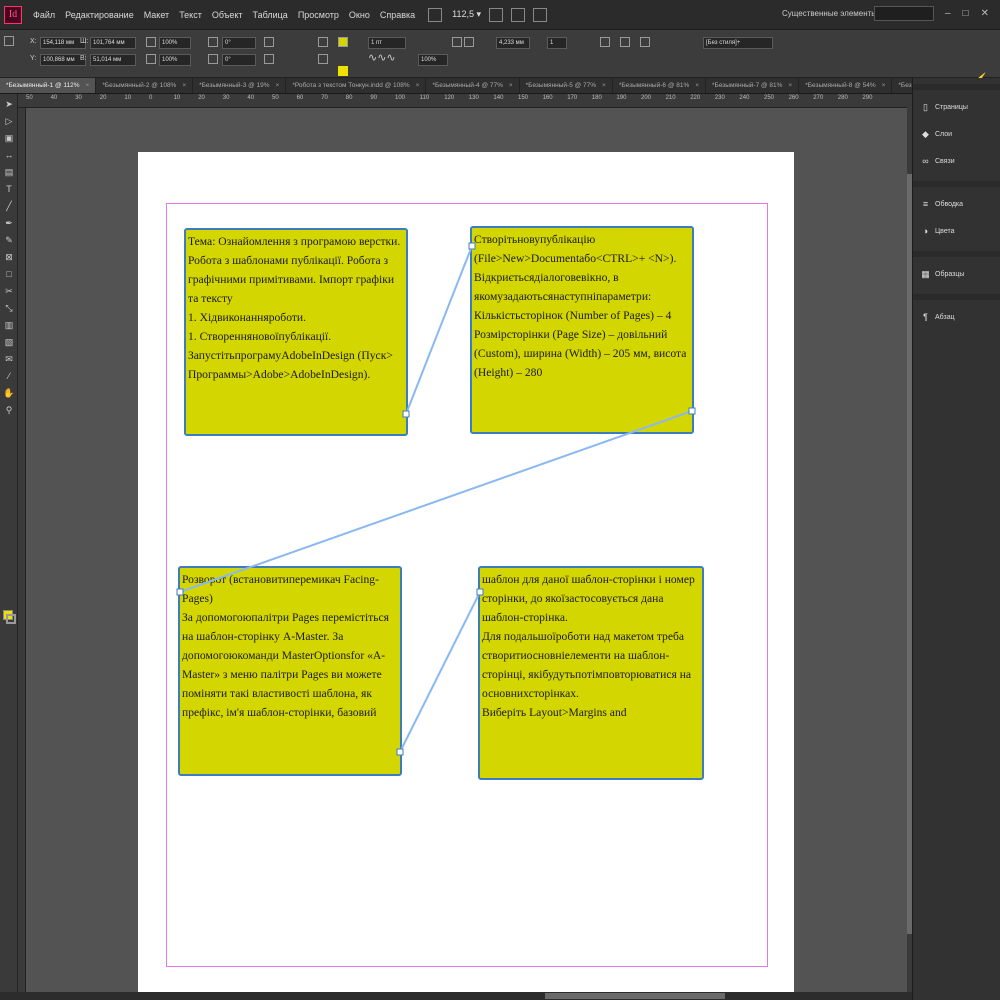 This screenshot has width=1000, height=1000. Describe the element at coordinates (239, 43) in the screenshot. I see `rotation-field: 0°` at that location.